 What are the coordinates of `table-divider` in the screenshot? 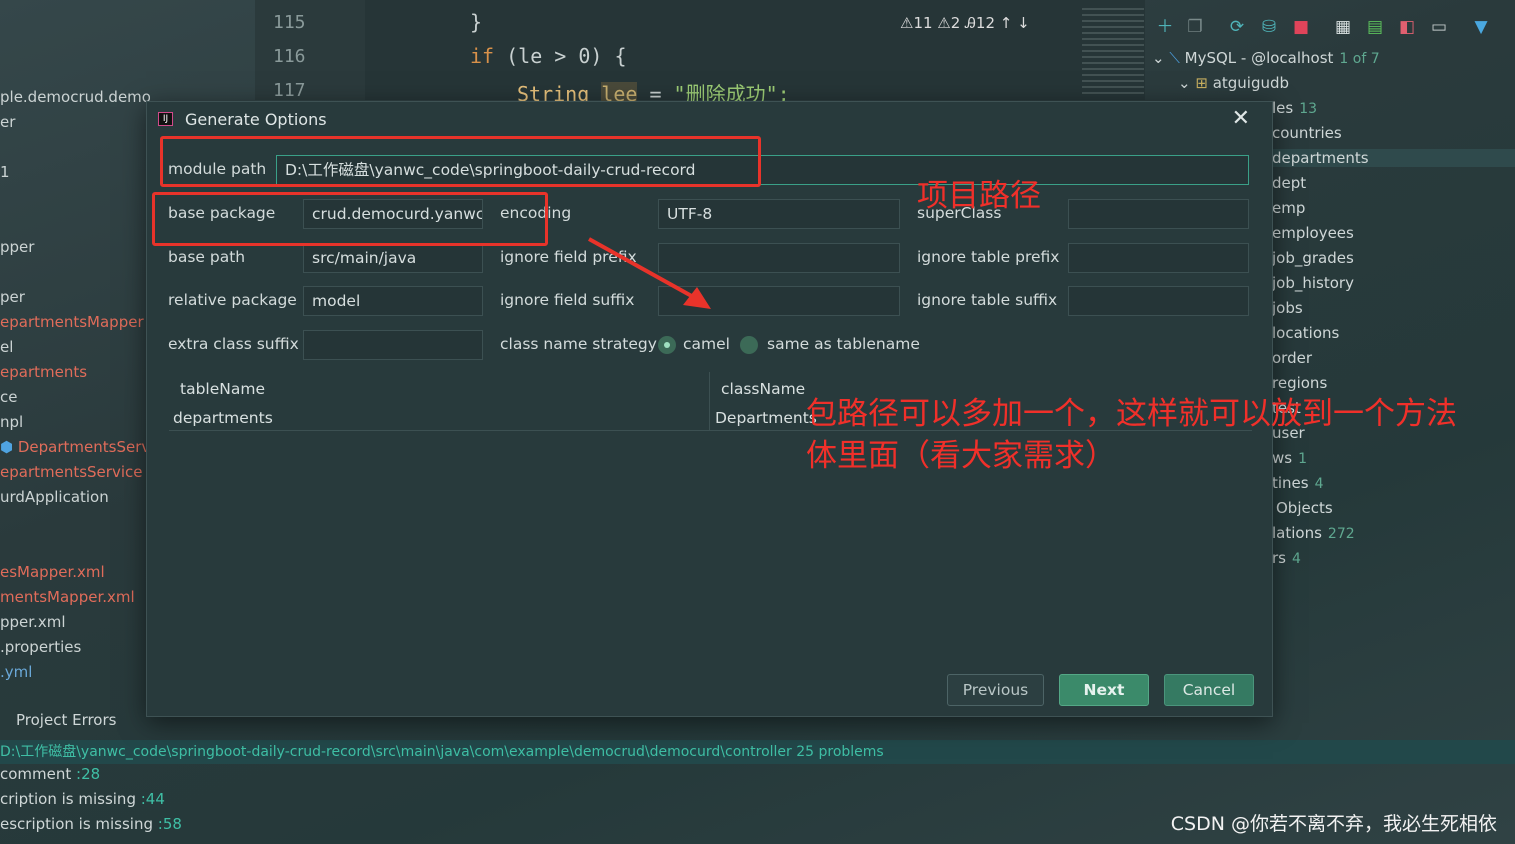 It's located at (709, 401).